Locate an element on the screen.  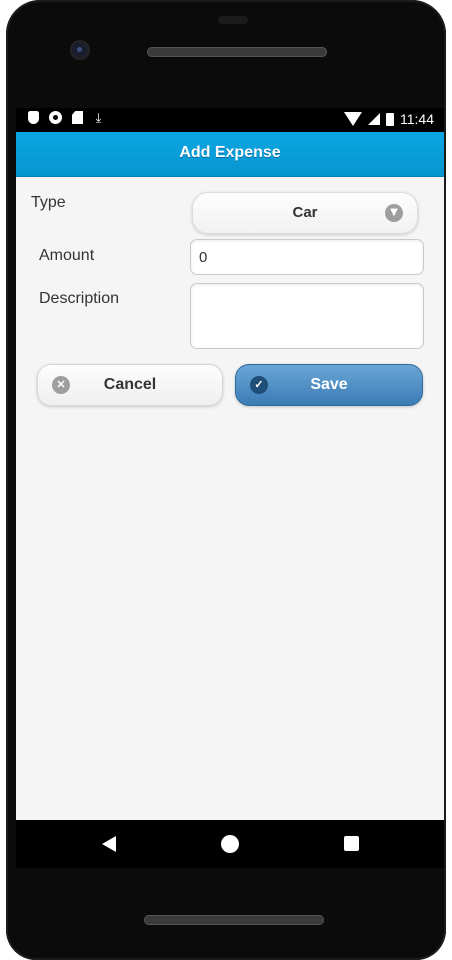
status-right-icons: 11:44 is located at coordinates (389, 119).